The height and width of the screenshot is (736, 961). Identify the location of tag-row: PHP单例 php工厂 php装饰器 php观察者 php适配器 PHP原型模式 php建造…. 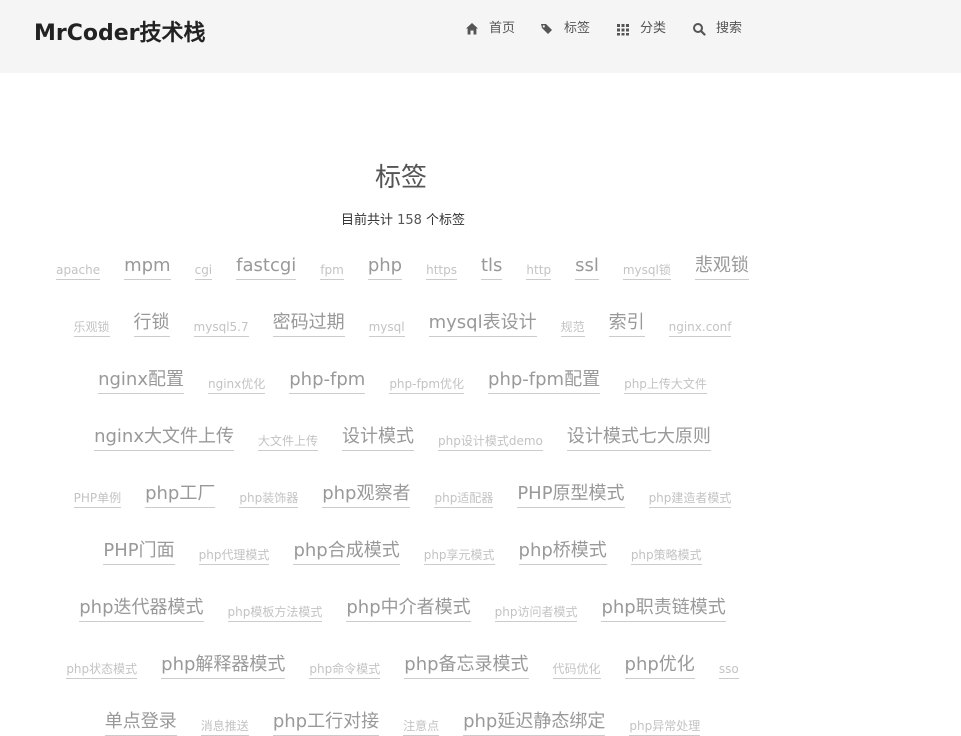
(402, 490).